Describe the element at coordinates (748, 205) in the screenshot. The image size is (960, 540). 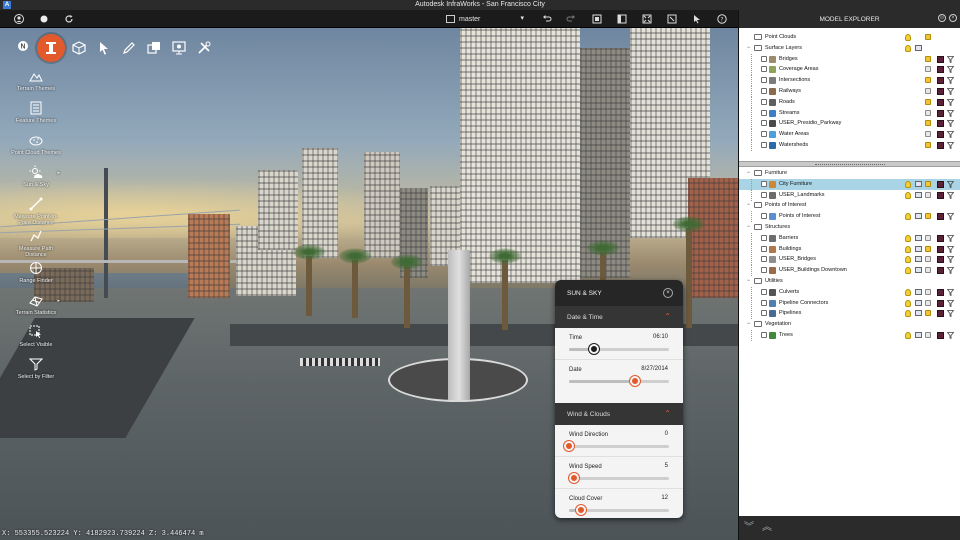
I see `expand-toggle-icon: −` at that location.